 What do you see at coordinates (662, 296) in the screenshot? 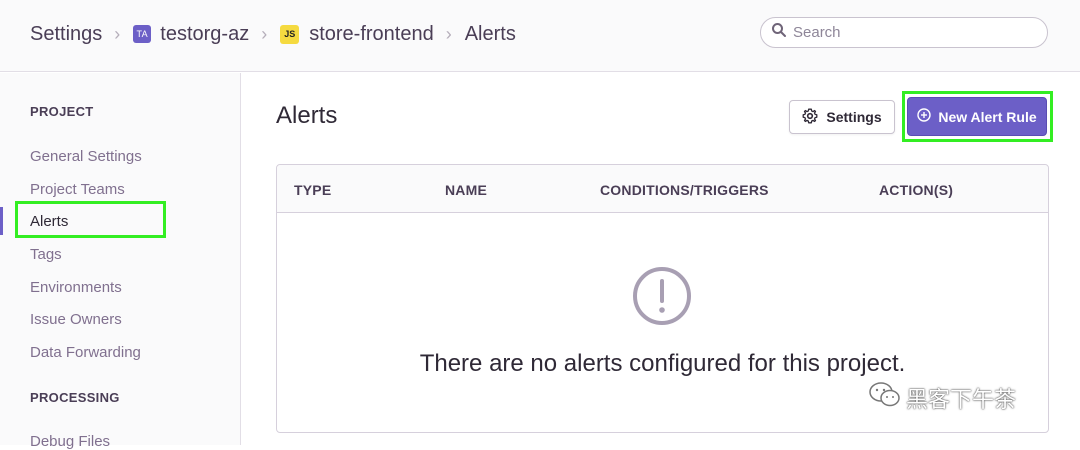
I see `exclamation-circle-icon` at bounding box center [662, 296].